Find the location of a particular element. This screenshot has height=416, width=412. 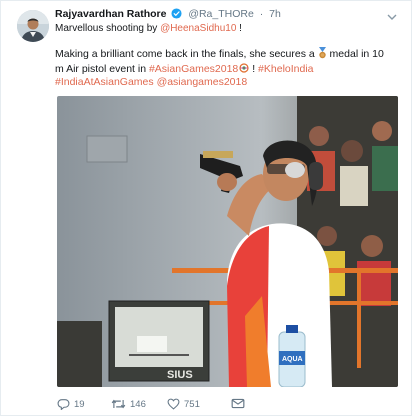

tweet-text: ! is located at coordinates (239, 28).